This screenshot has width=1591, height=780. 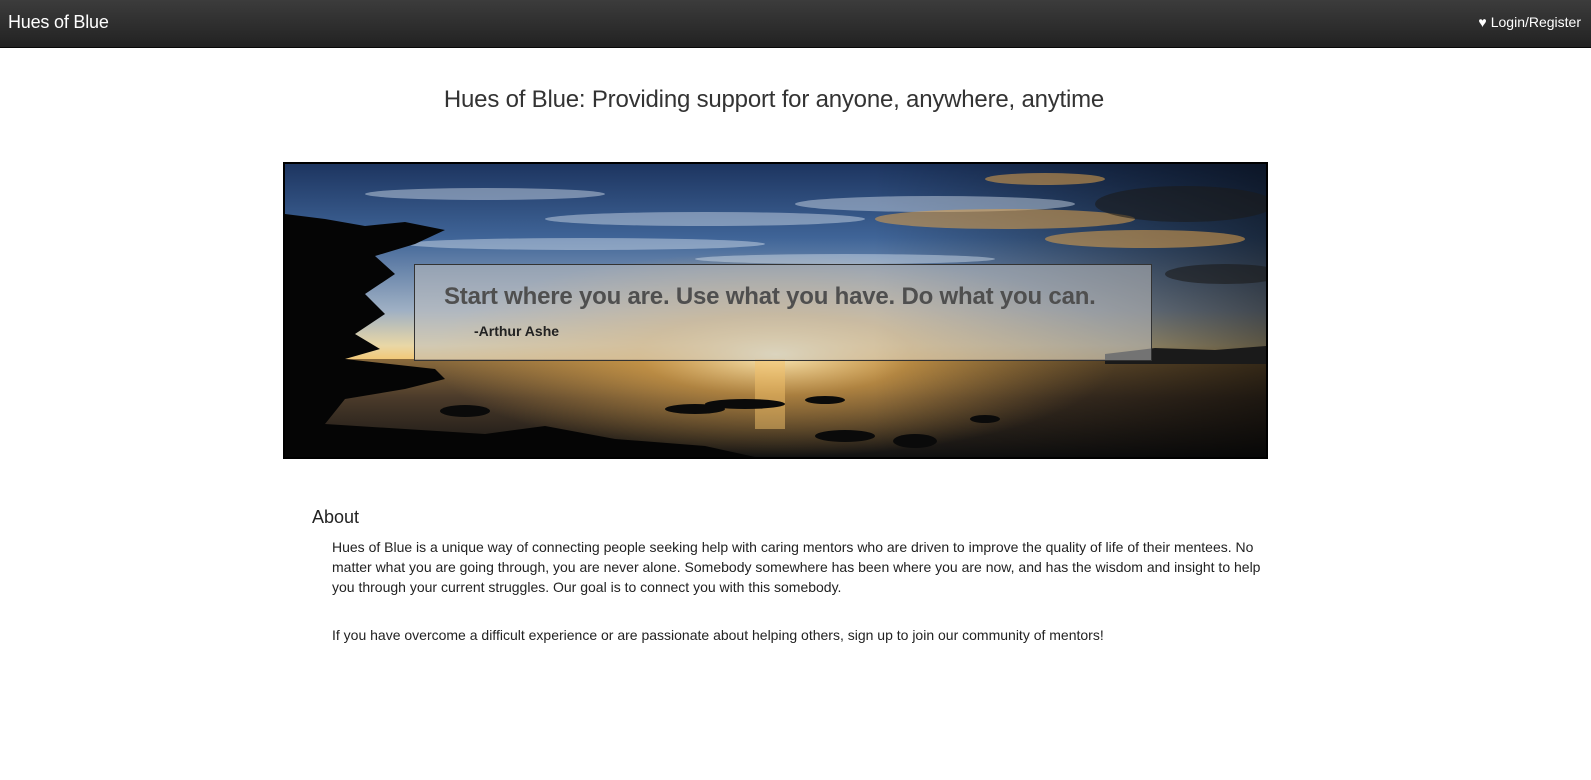 What do you see at coordinates (1482, 22) in the screenshot?
I see `heart-icon: ♥` at bounding box center [1482, 22].